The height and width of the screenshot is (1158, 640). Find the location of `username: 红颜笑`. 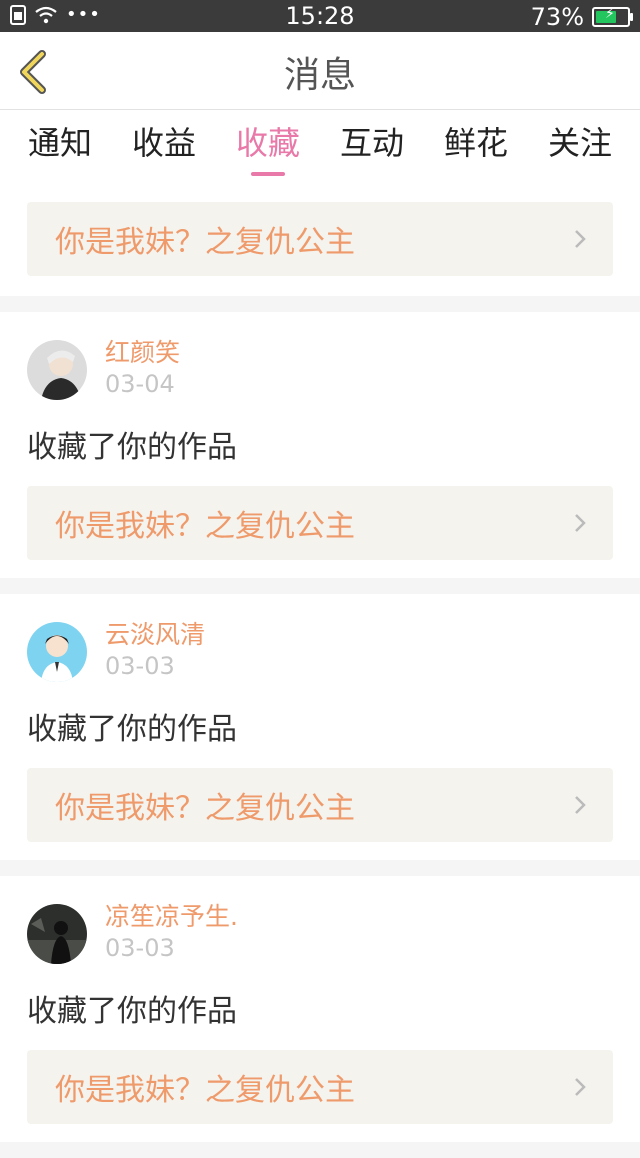

username: 红颜笑 is located at coordinates (142, 353).